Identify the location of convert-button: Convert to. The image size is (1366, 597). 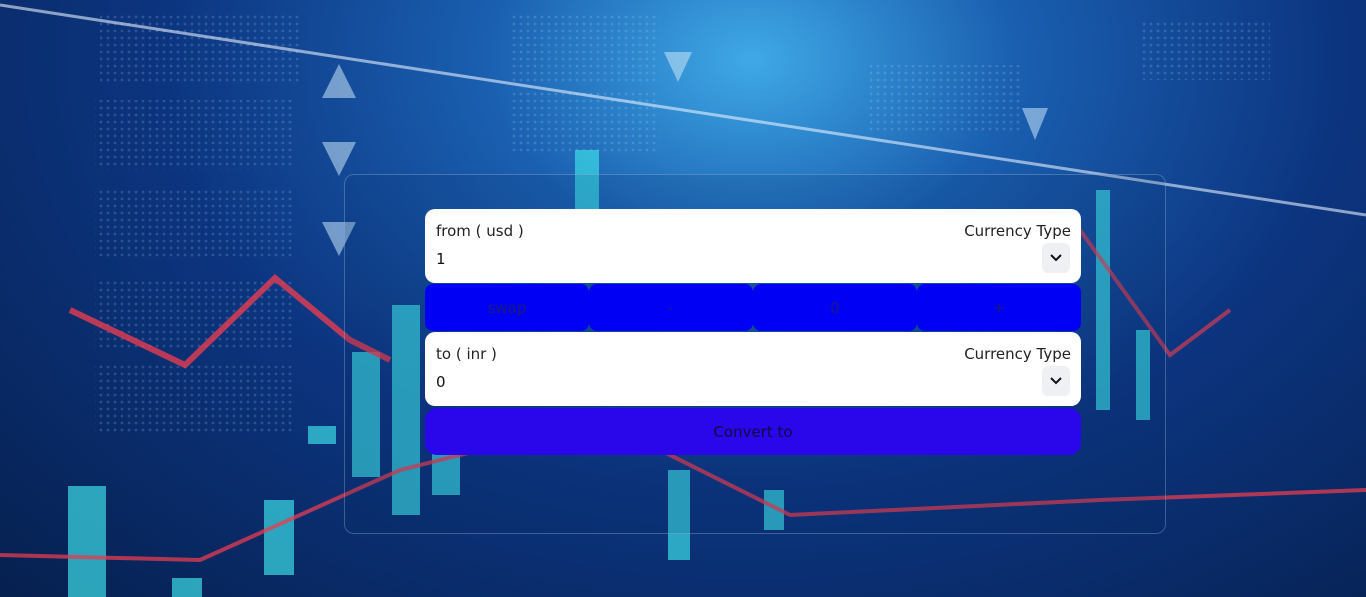
(753, 431).